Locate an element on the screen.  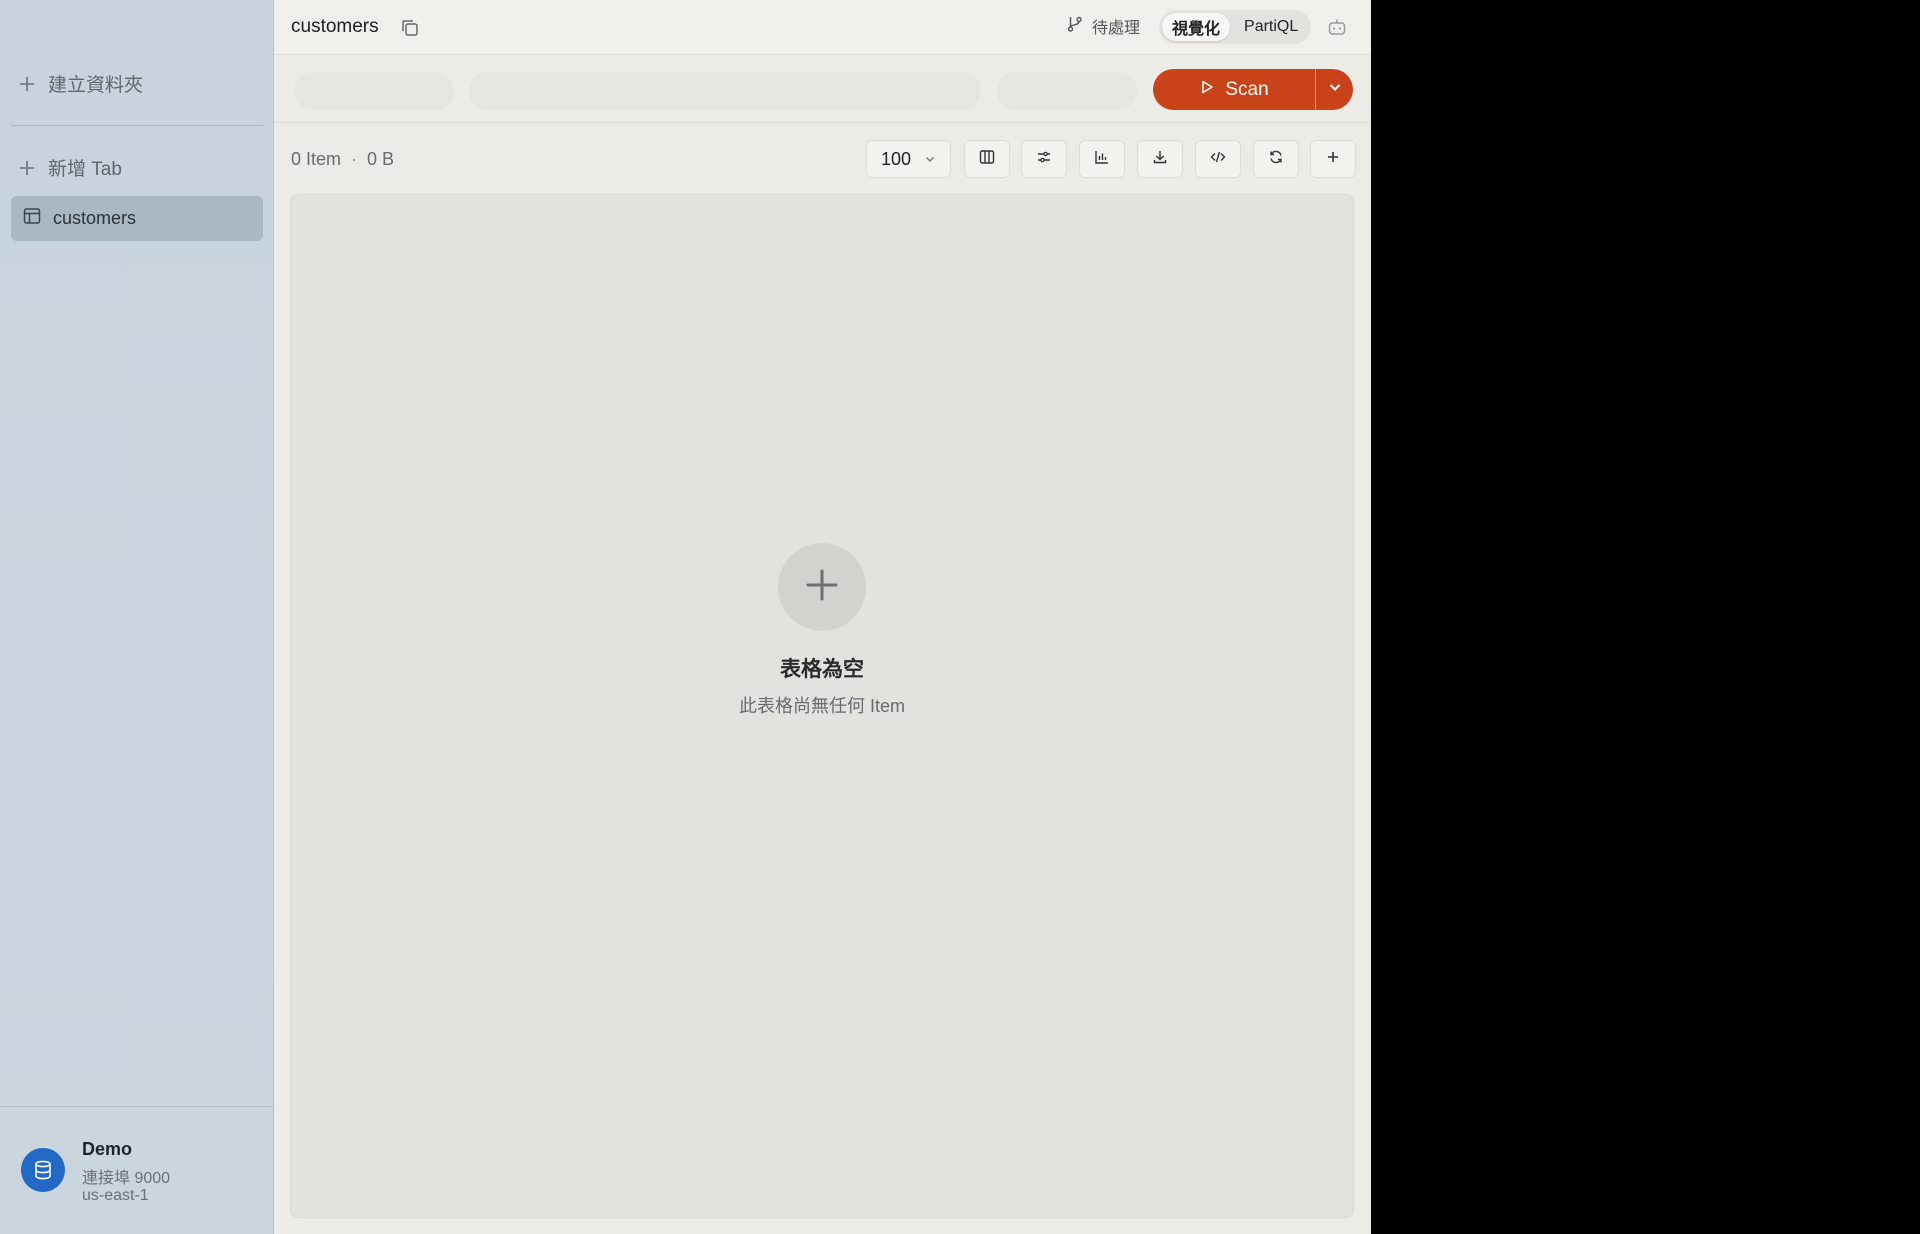
scan-button-group: Scan is located at coordinates (1253, 89).